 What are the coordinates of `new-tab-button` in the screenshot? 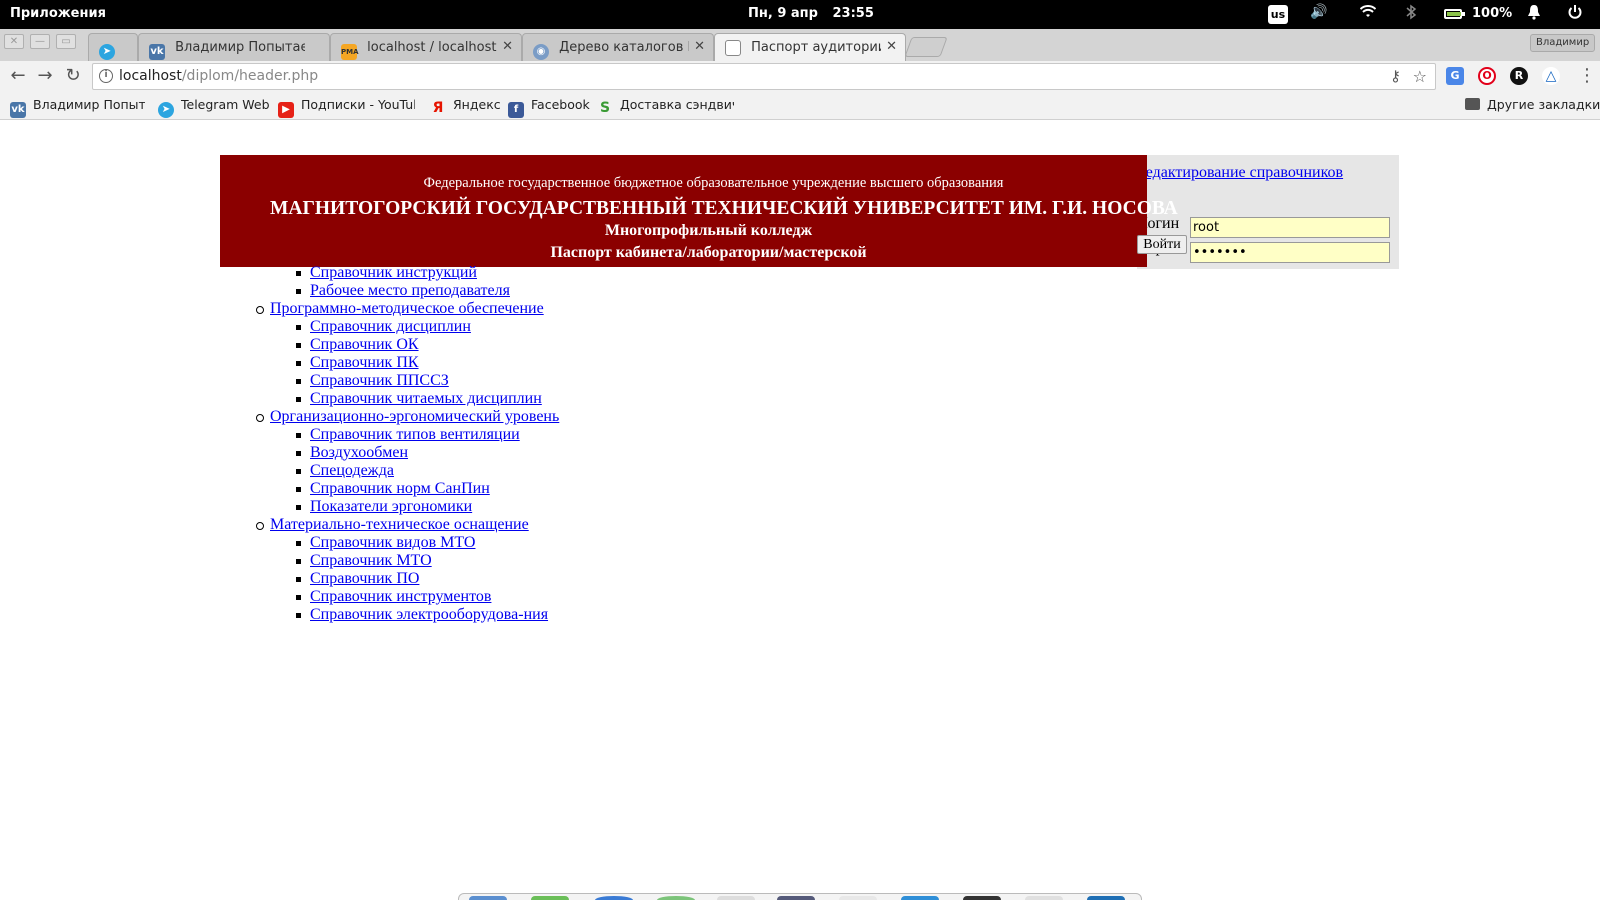 It's located at (926, 47).